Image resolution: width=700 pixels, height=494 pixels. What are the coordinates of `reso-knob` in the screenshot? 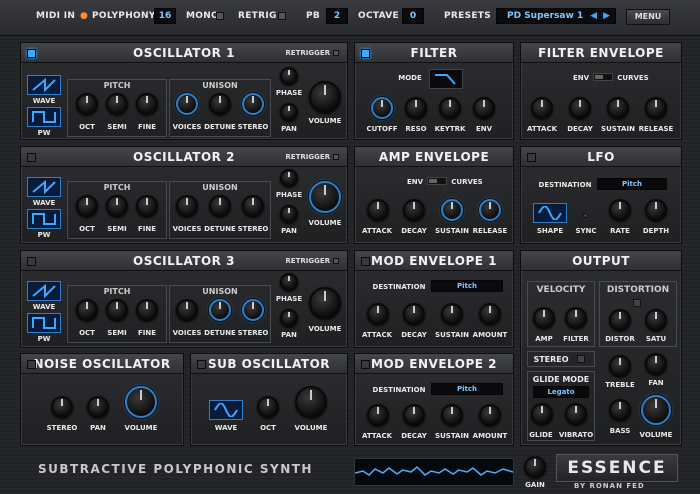 It's located at (416, 108).